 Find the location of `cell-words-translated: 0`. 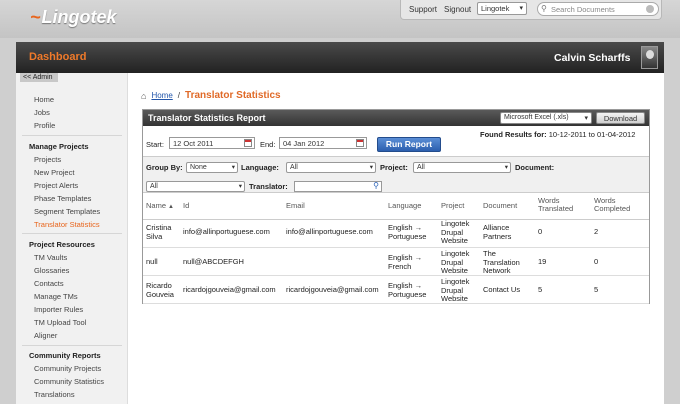

cell-words-translated: 0 is located at coordinates (540, 231).